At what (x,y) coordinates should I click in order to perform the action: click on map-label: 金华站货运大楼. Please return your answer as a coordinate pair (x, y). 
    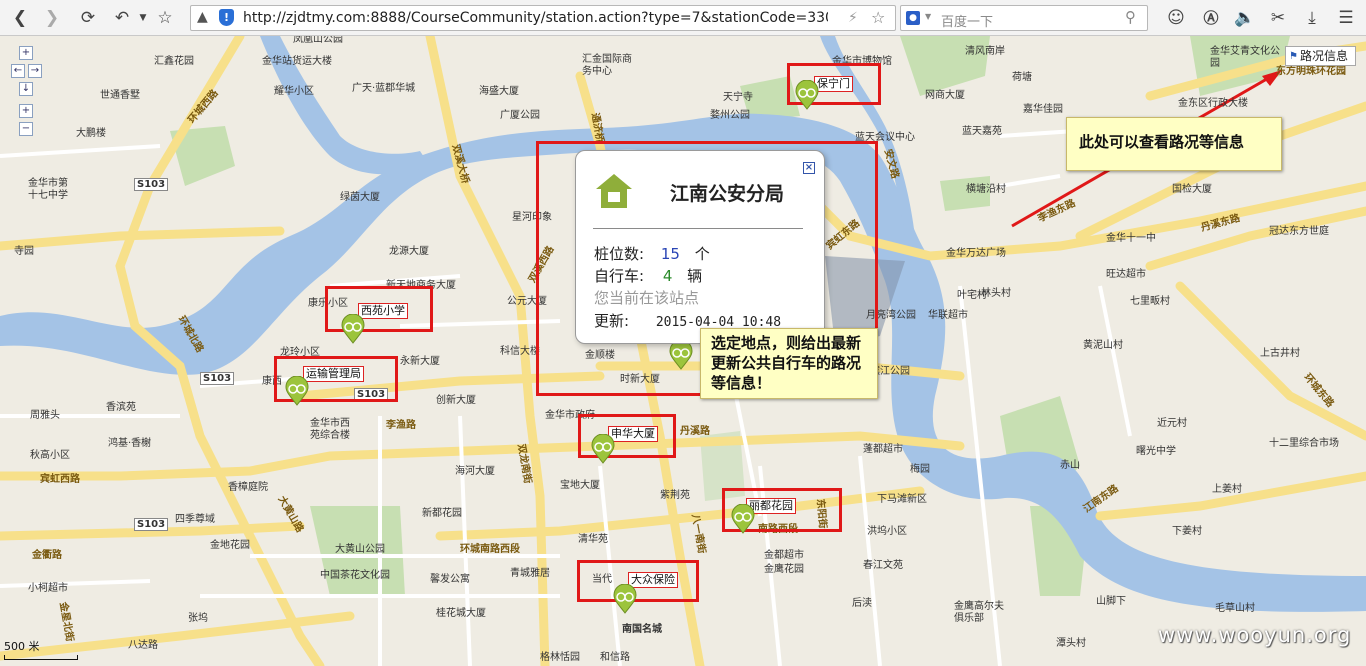
    Looking at the image, I should click on (297, 61).